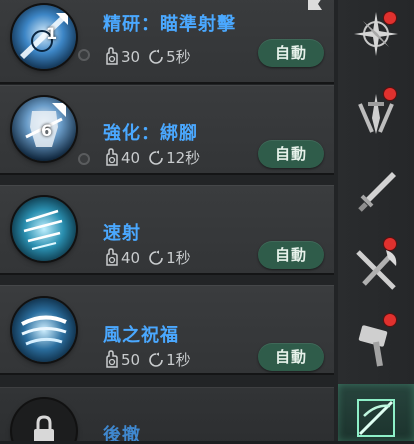 The height and width of the screenshot is (444, 414). What do you see at coordinates (44, 330) in the screenshot?
I see `wind-blessing-icon` at bounding box center [44, 330].